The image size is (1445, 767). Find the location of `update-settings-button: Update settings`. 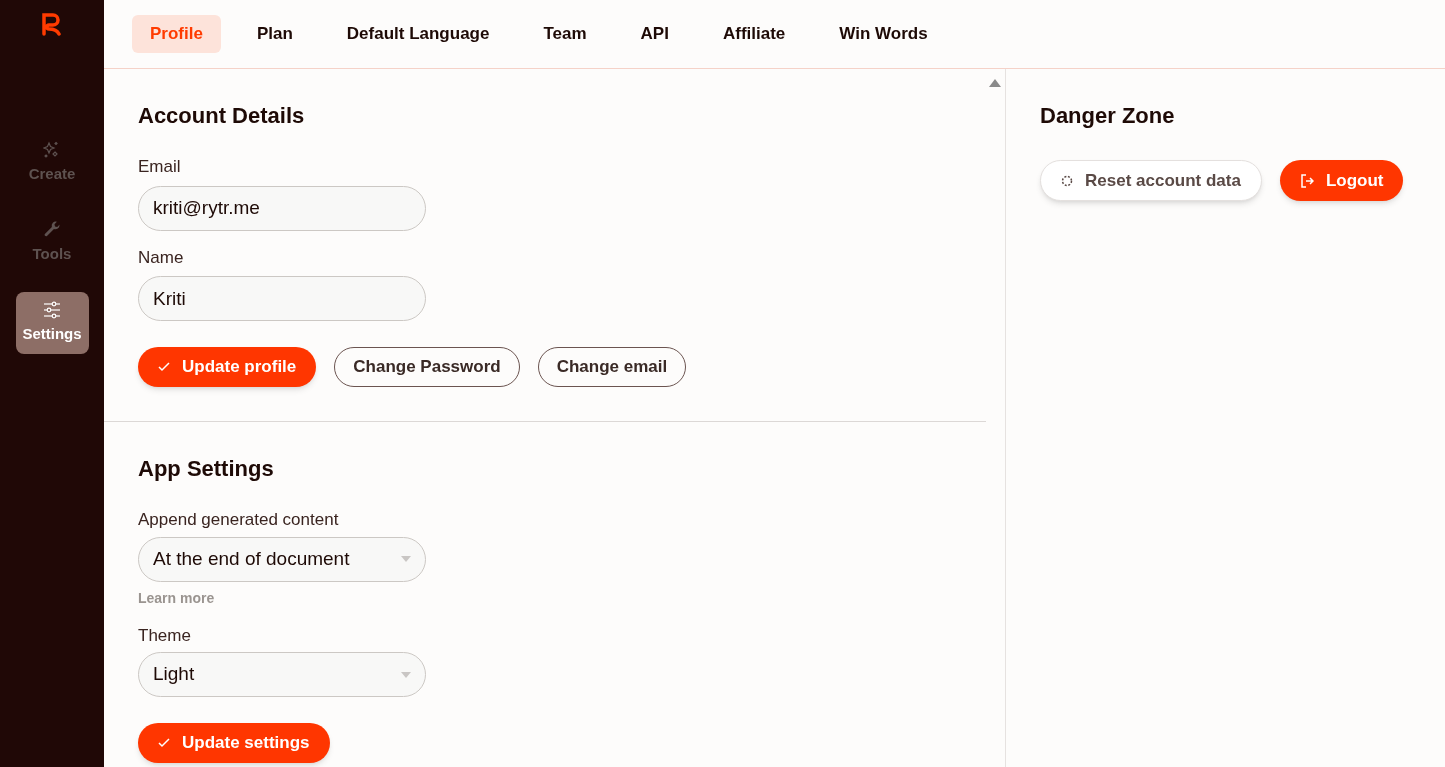

update-settings-button: Update settings is located at coordinates (234, 743).